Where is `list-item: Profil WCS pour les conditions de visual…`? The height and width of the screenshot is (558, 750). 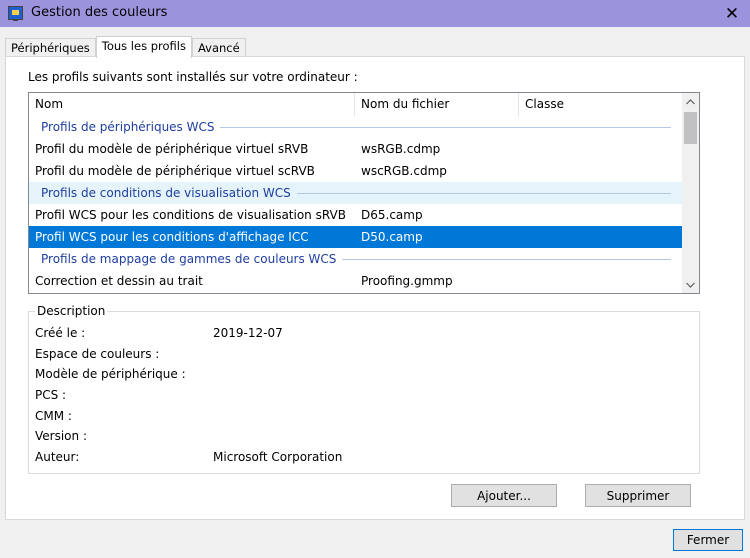
list-item: Profil WCS pour les conditions de visual… is located at coordinates (356, 215).